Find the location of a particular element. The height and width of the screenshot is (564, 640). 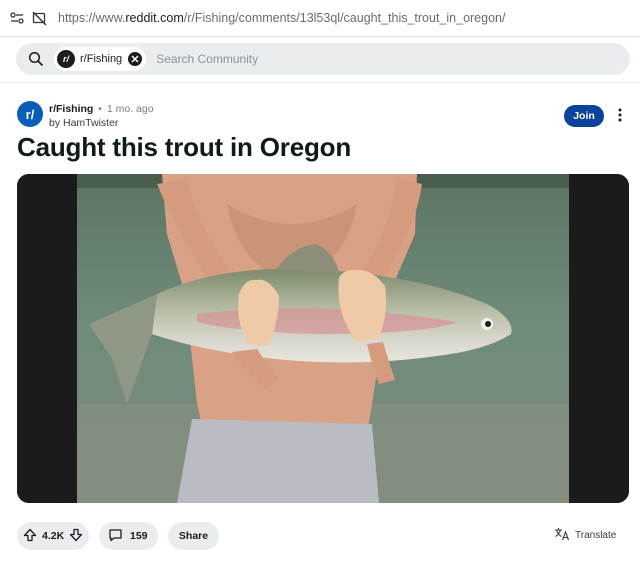

comments-button: 159 is located at coordinates (128, 536).